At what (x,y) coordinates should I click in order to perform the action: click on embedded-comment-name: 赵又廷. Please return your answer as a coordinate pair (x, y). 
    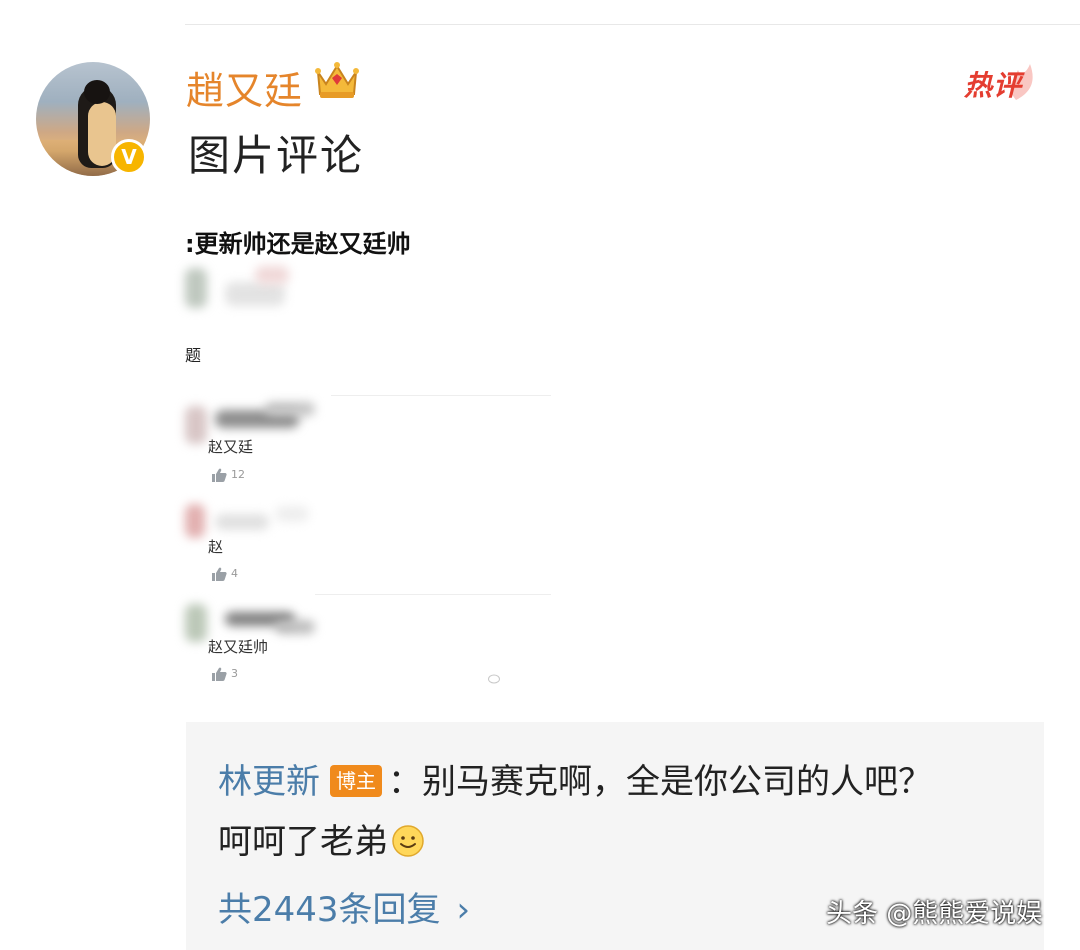
    Looking at the image, I should click on (231, 447).